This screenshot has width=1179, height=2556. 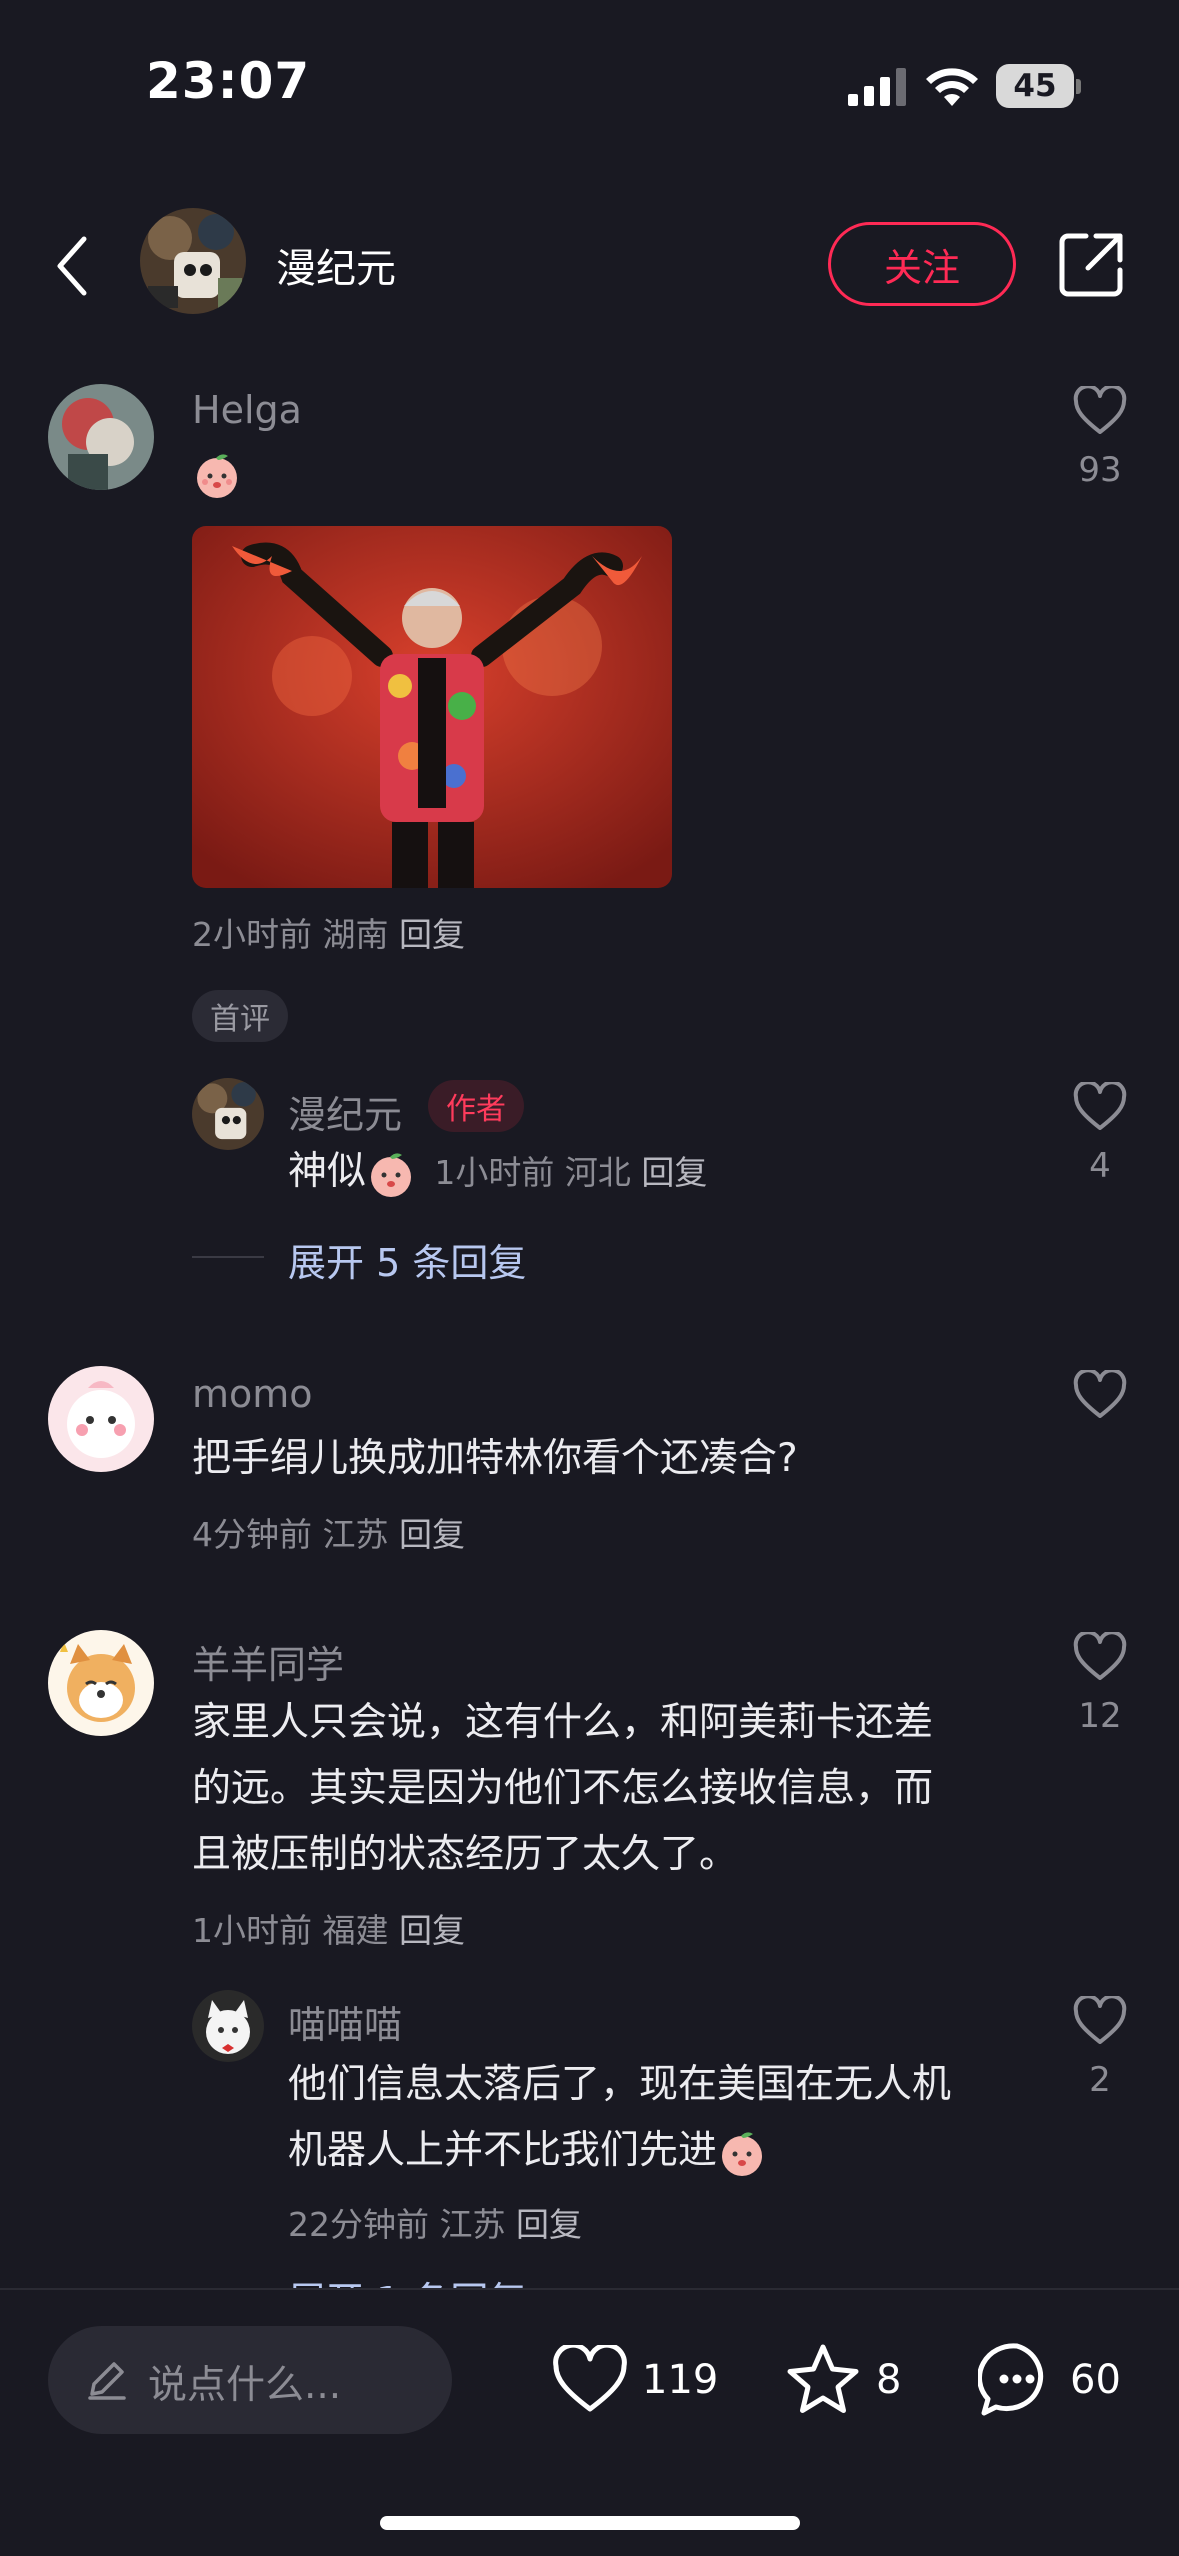 I want to click on reply-text-line: 机器人上并不比我们先进, so click(x=503, y=2150).